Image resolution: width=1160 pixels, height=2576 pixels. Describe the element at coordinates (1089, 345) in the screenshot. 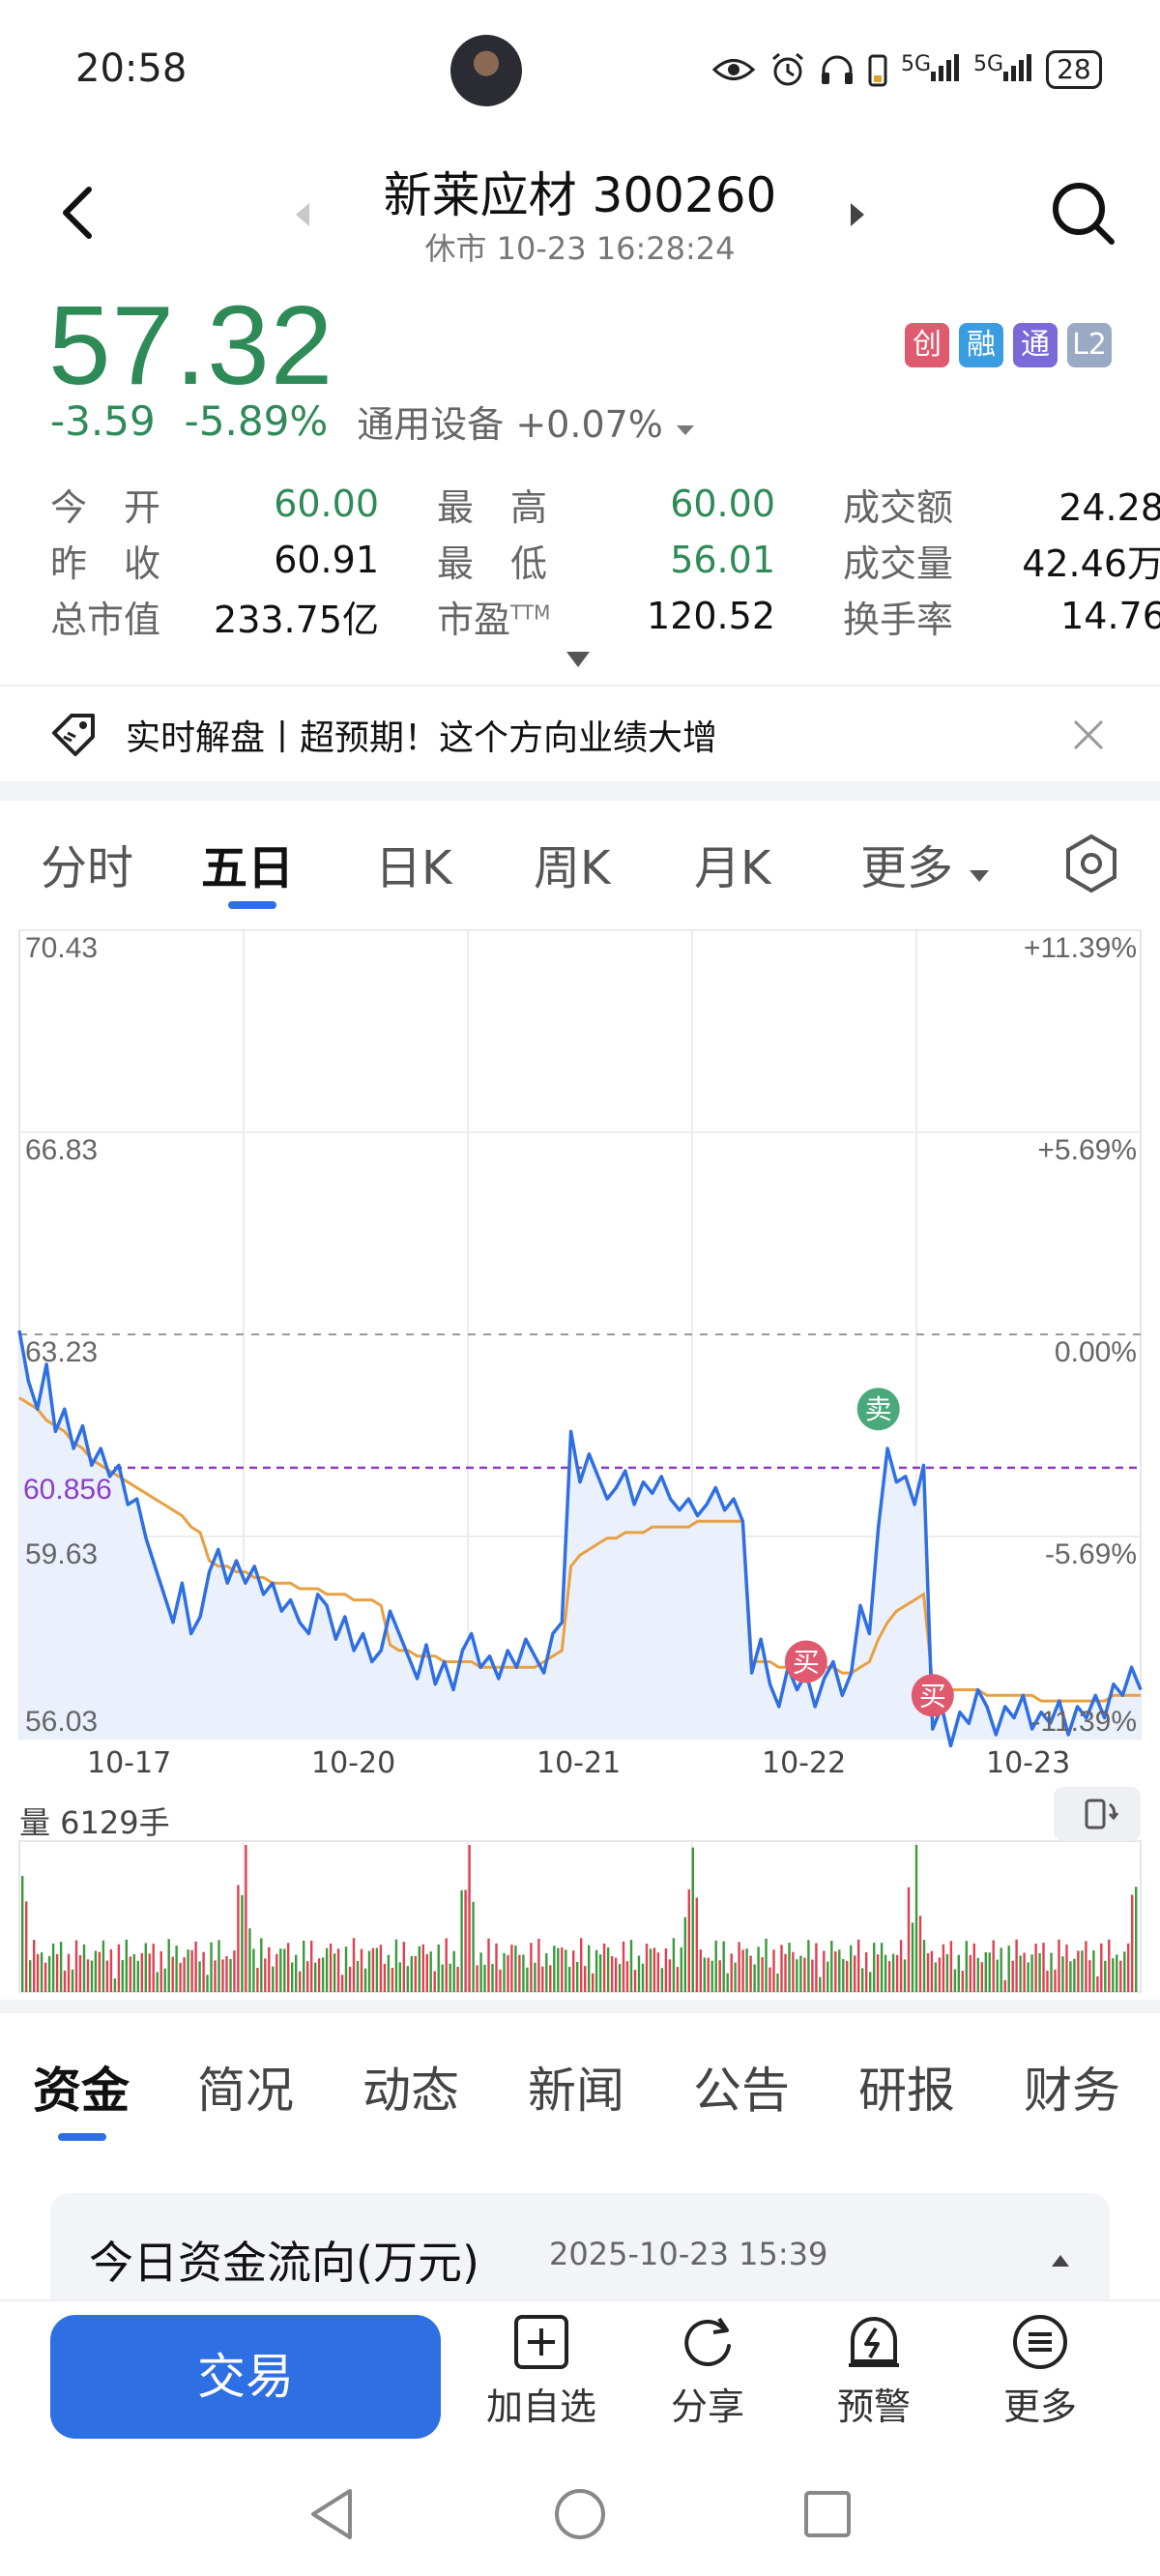

I see `badge-l2: L2` at that location.